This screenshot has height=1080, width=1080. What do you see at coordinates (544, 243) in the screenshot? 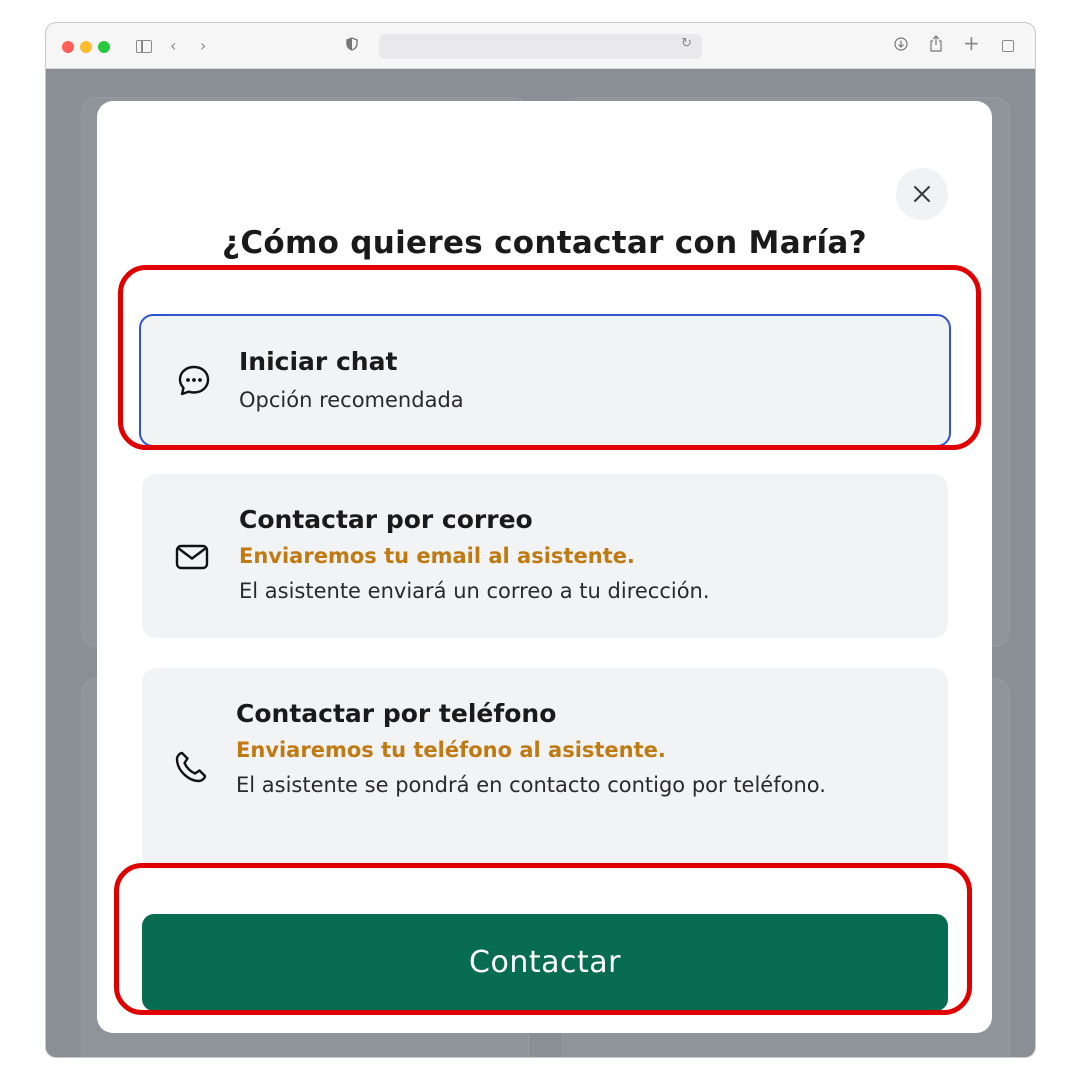
I see `modal-title: ¿Cómo quieres contactar con María?` at bounding box center [544, 243].